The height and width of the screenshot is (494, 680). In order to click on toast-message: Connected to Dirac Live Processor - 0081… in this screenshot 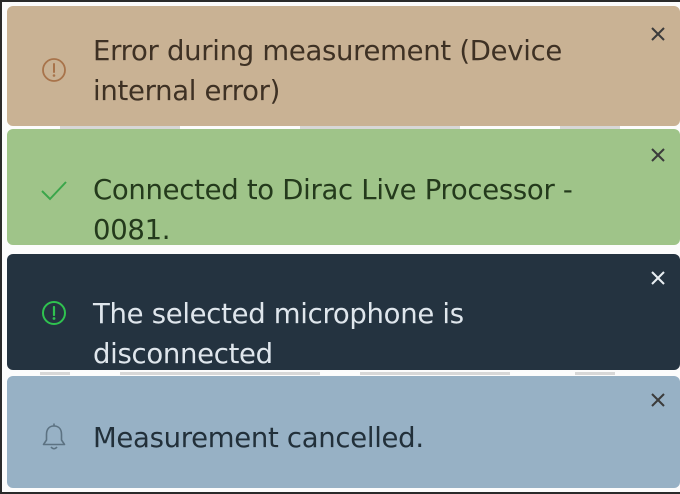, I will do `click(333, 210)`.